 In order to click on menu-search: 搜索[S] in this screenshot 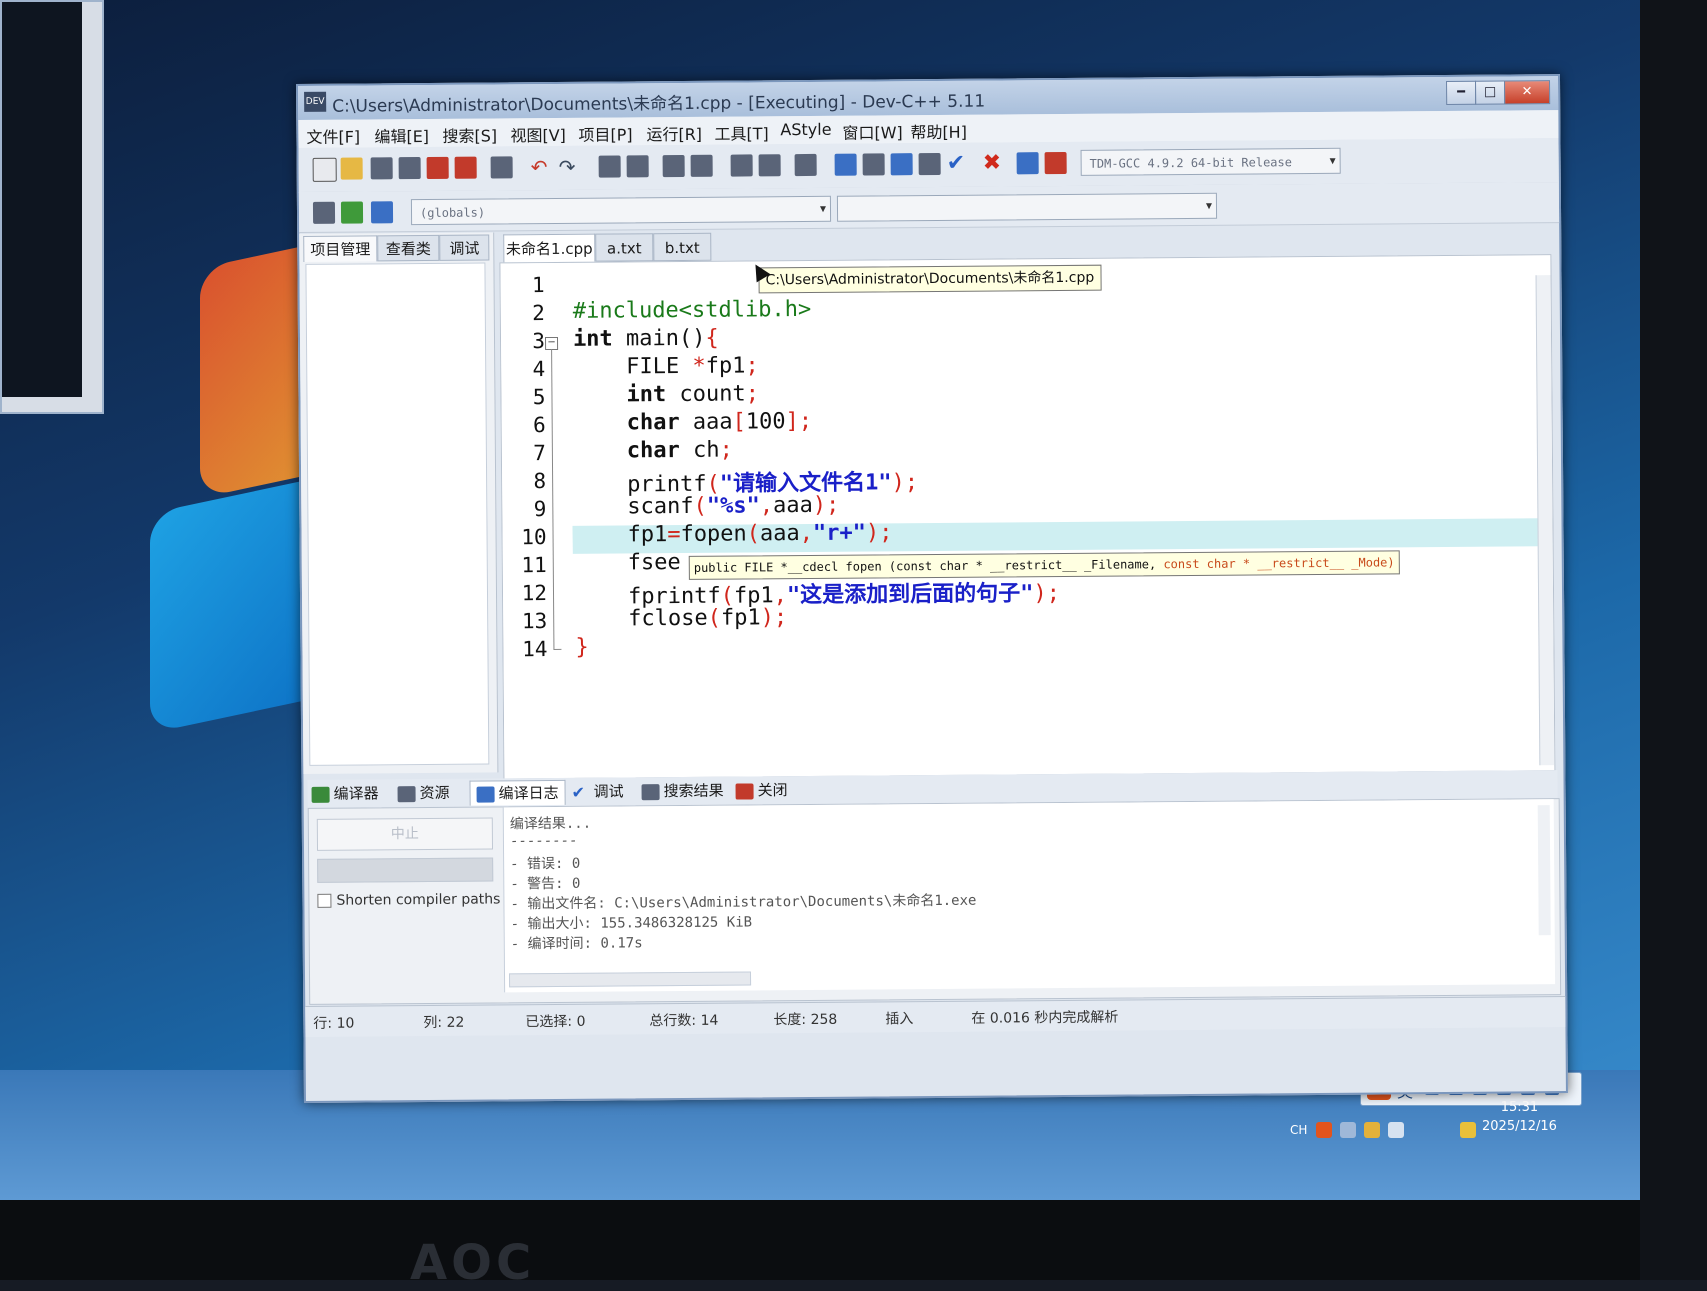, I will do `click(469, 134)`.